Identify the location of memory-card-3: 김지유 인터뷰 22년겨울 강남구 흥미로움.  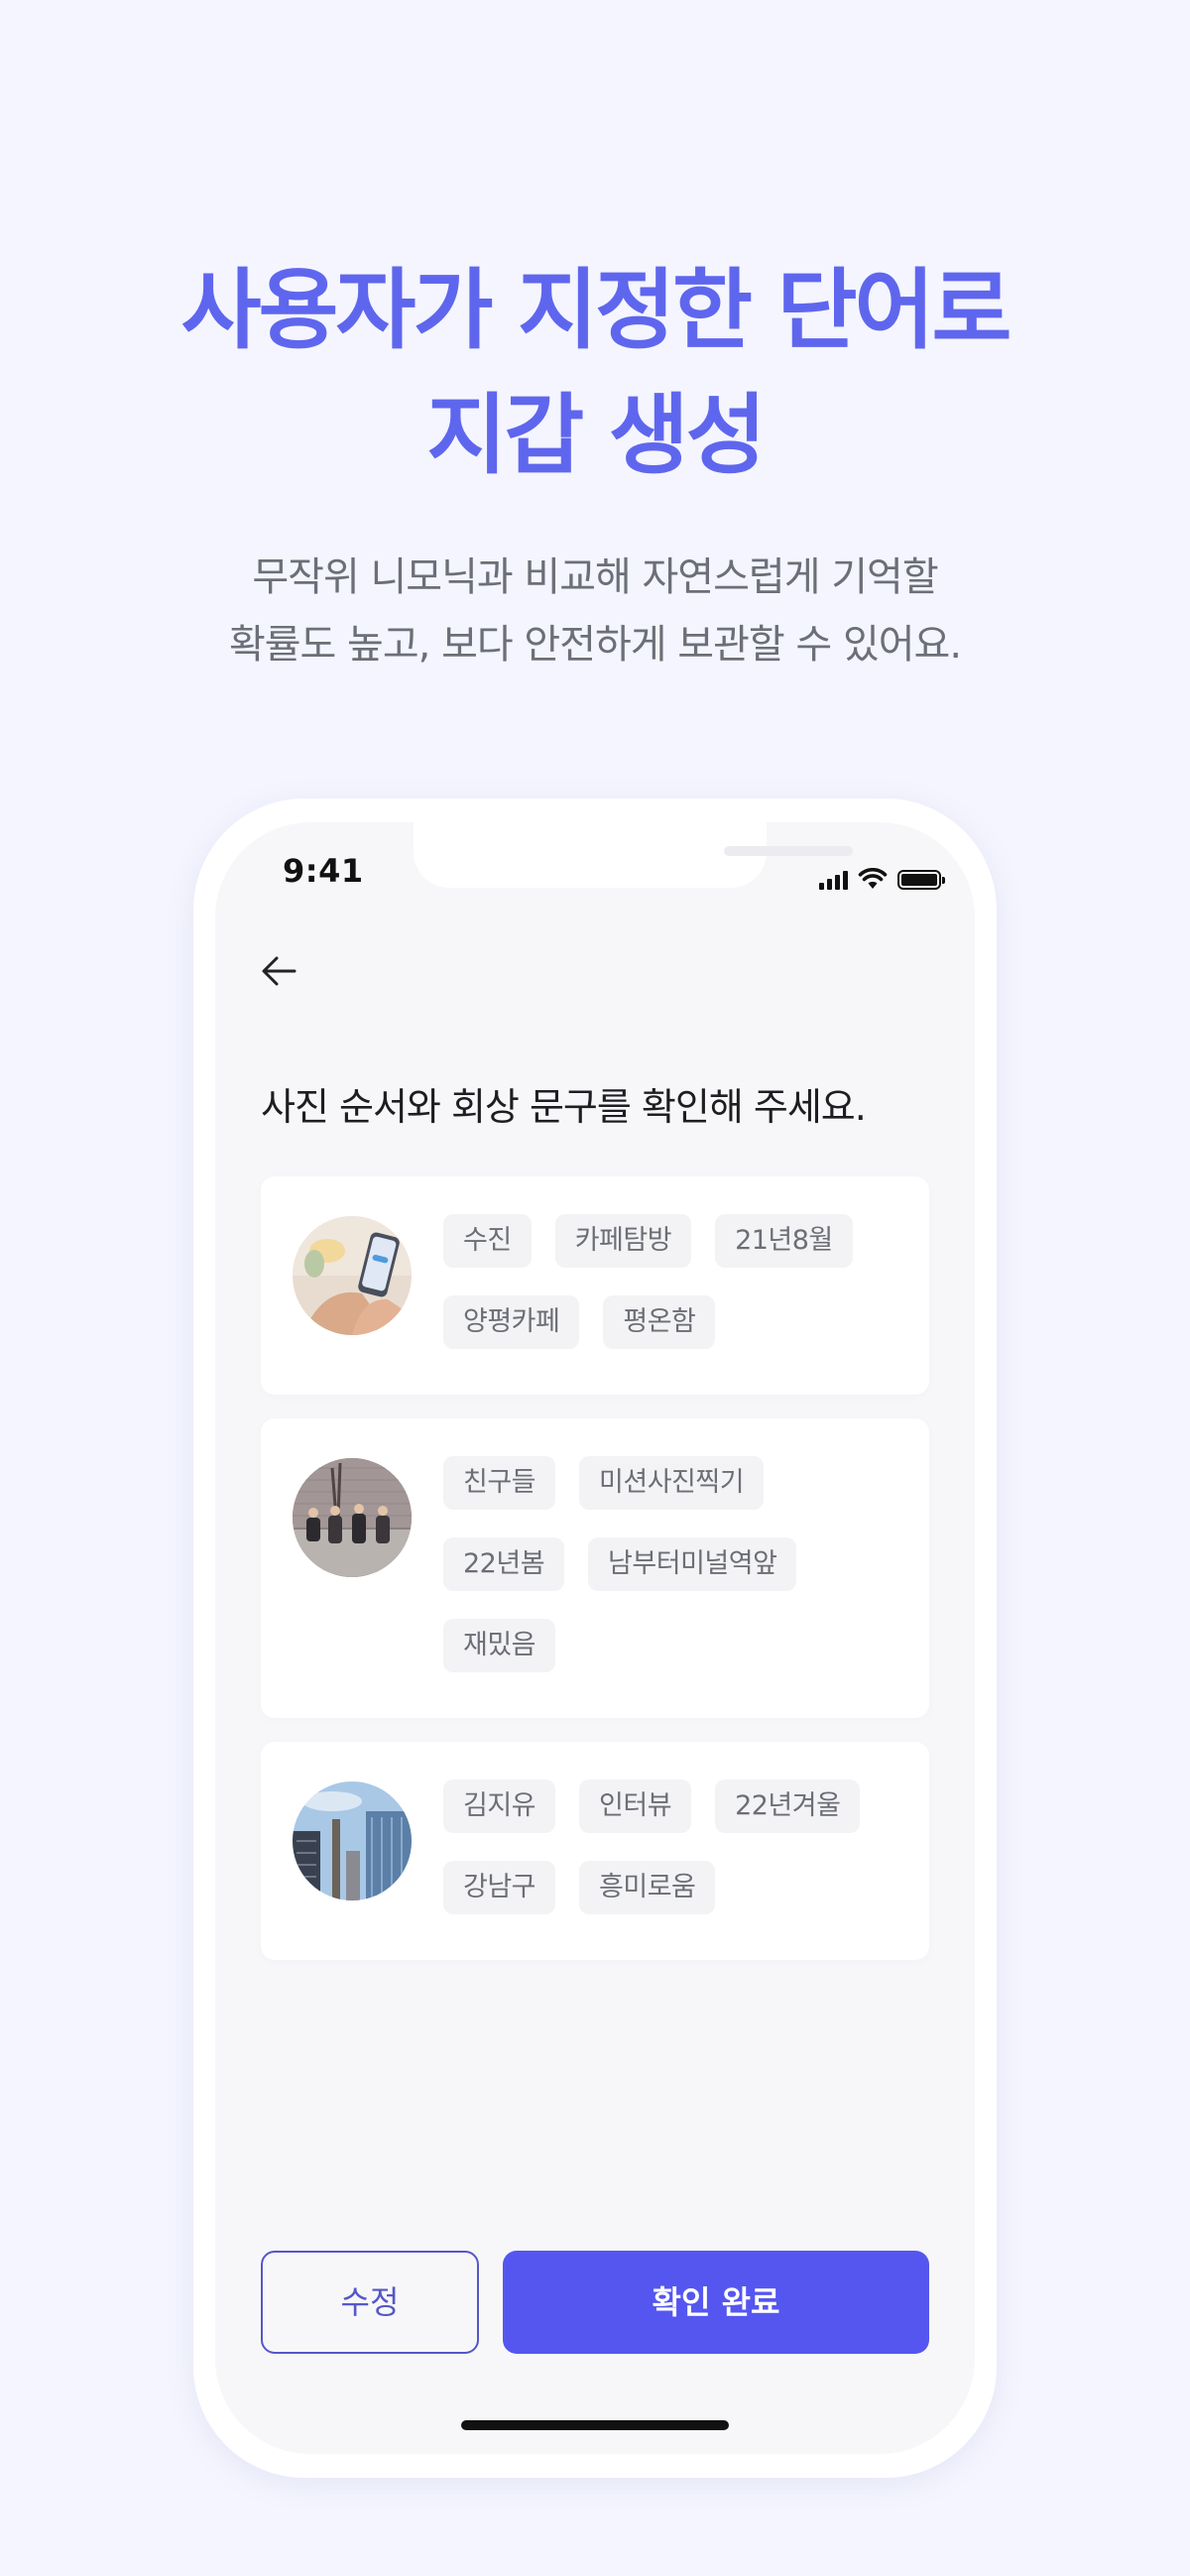
(595, 1851).